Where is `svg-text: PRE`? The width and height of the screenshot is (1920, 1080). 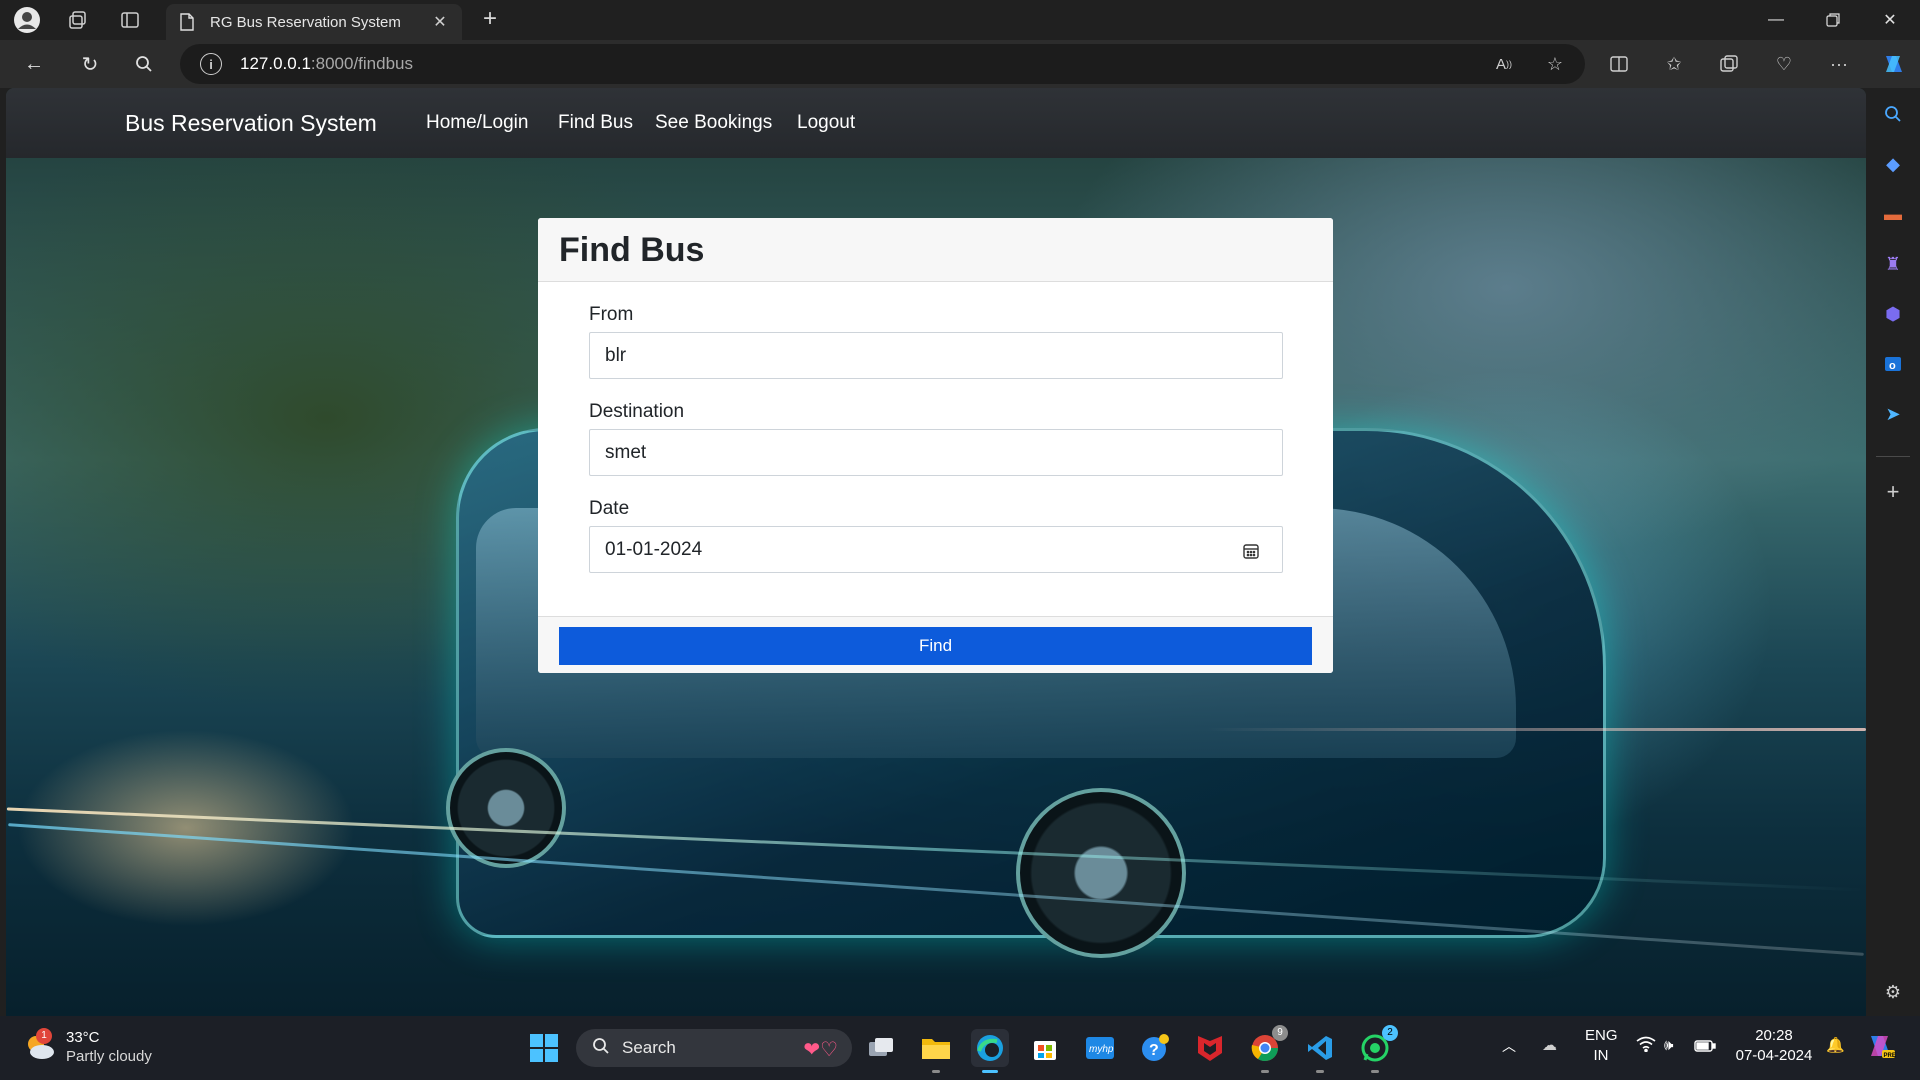
svg-text: PRE is located at coordinates (1890, 1056).